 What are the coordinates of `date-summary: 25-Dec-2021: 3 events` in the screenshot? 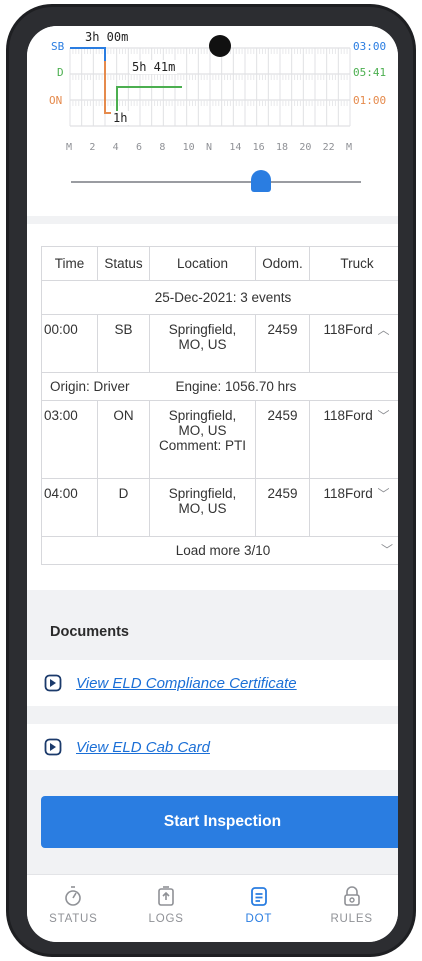 It's located at (219, 297).